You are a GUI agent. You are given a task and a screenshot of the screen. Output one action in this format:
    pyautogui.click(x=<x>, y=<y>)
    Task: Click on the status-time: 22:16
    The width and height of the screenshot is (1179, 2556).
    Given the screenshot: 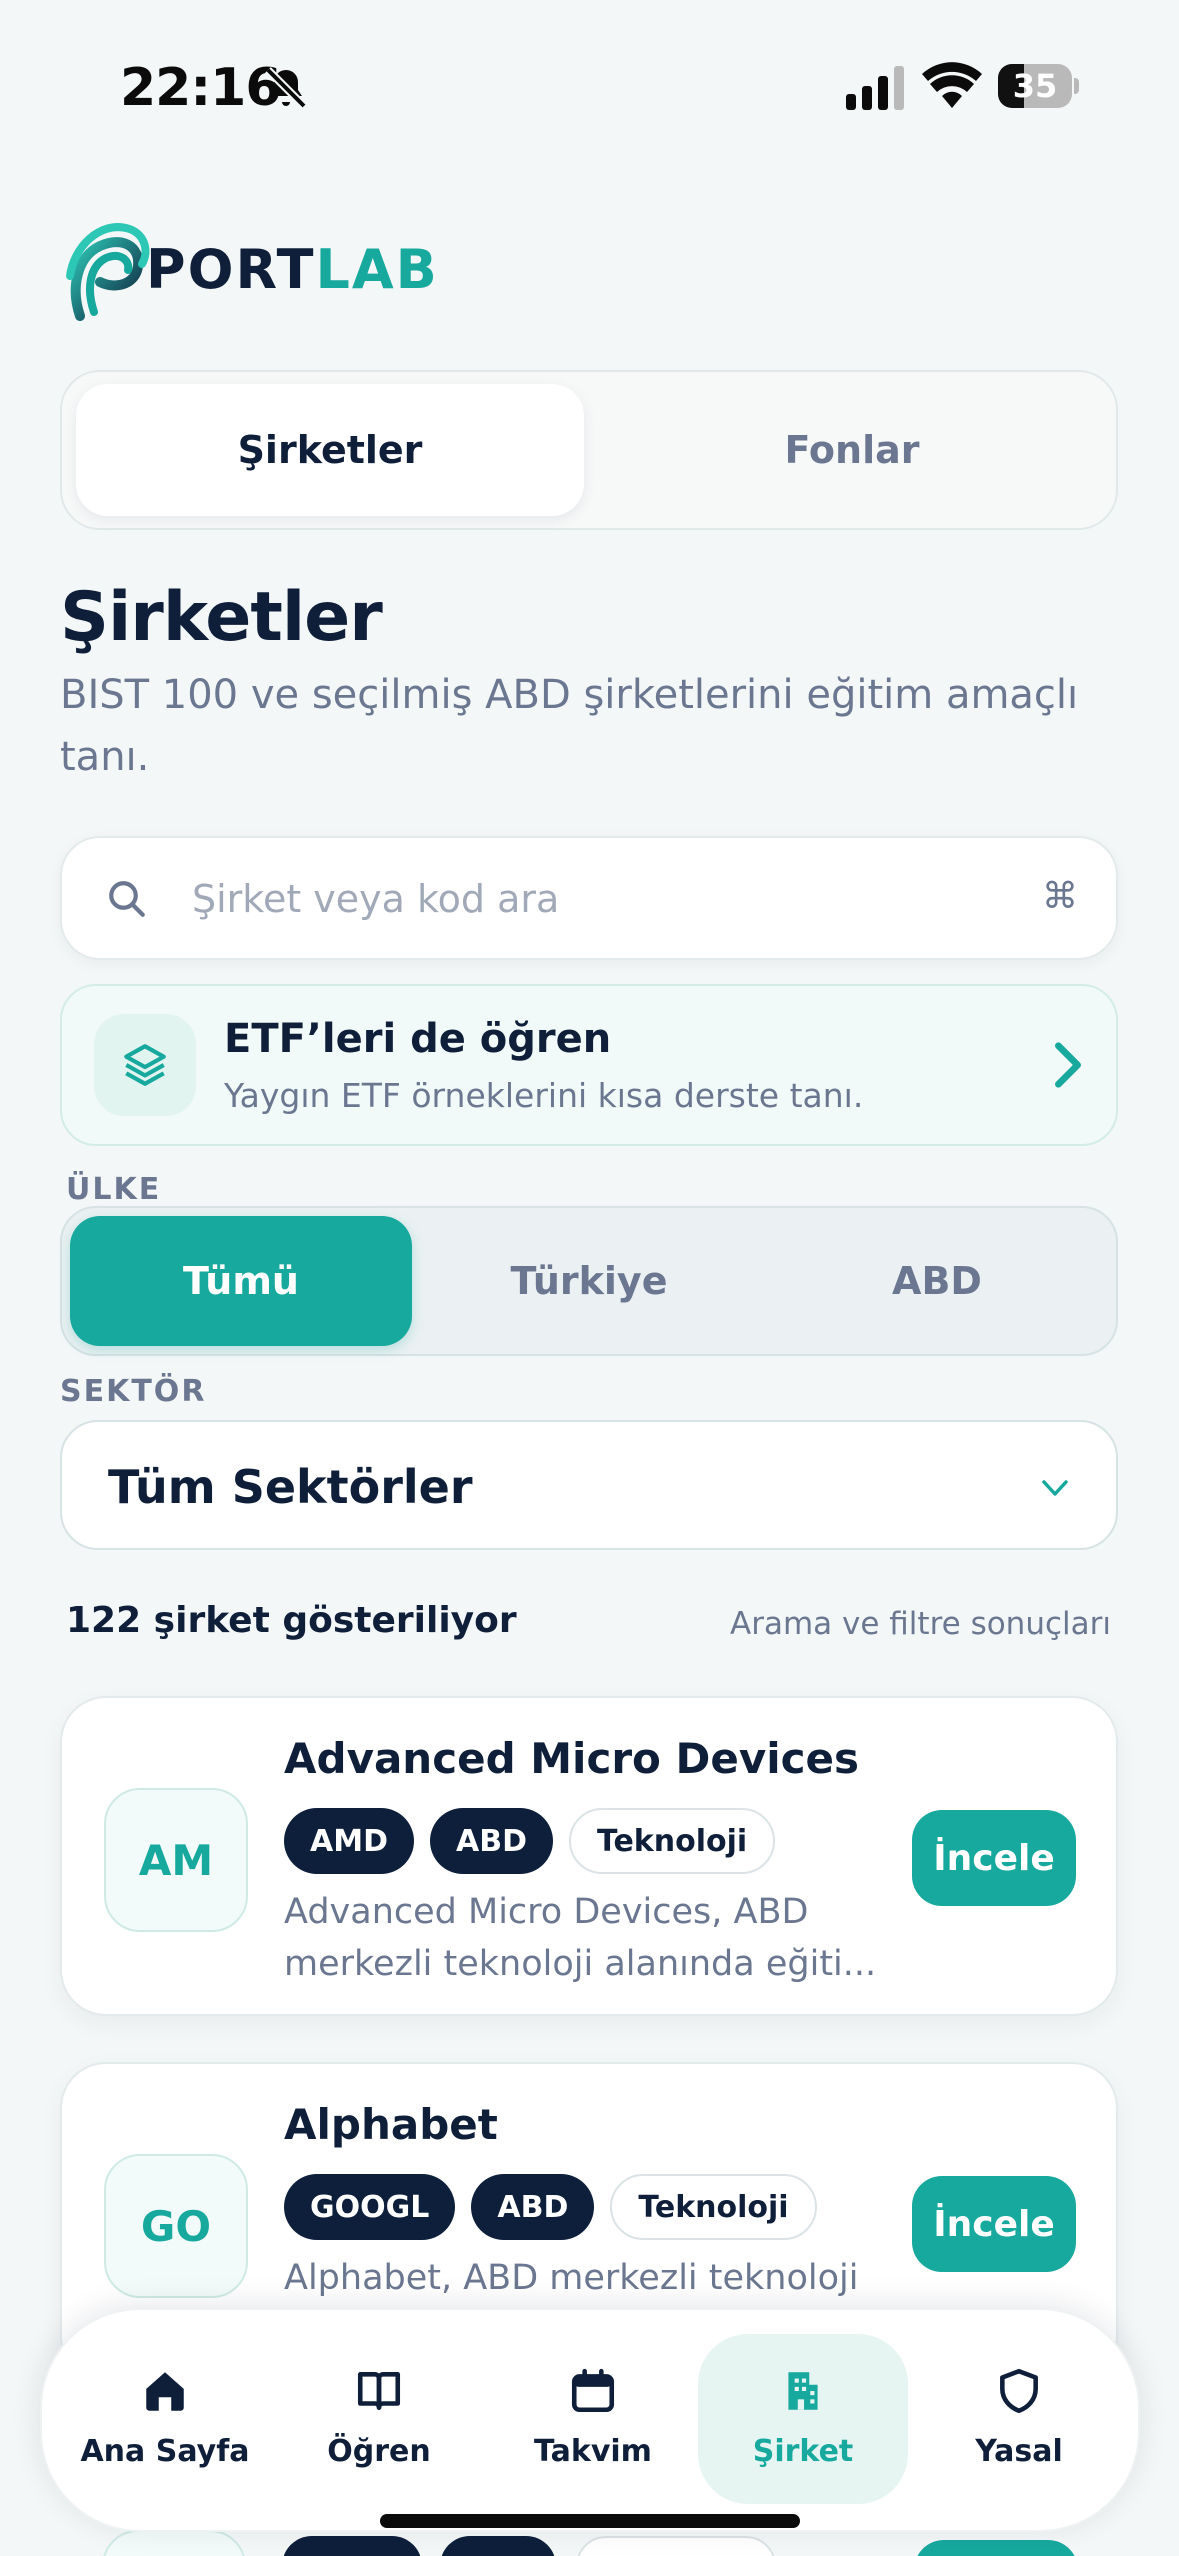 What is the action you would take?
    pyautogui.click(x=201, y=88)
    